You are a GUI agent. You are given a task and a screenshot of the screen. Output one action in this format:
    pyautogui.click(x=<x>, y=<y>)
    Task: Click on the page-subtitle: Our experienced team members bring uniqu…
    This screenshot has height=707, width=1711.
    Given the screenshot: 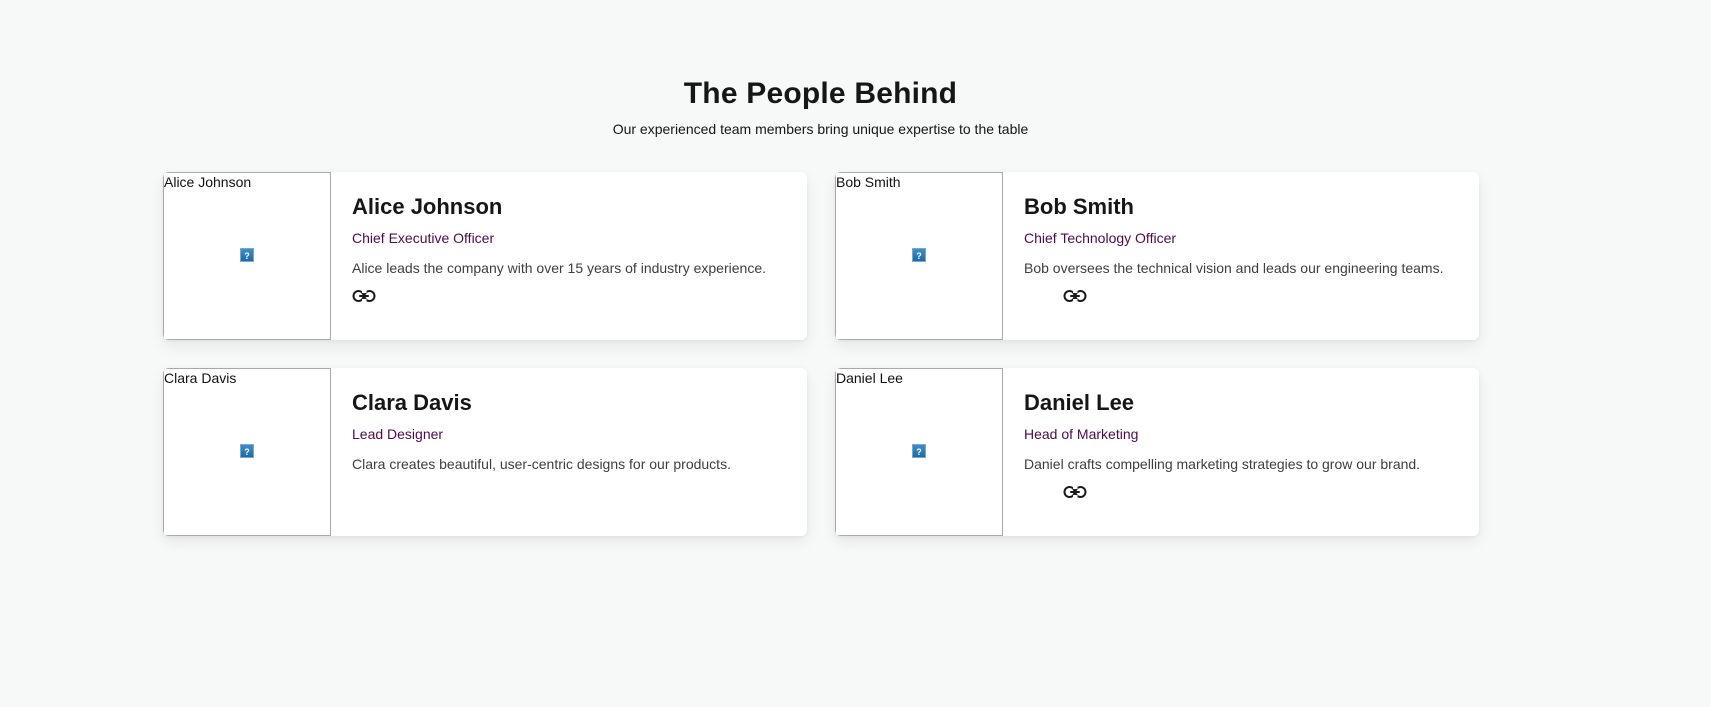 What is the action you would take?
    pyautogui.click(x=820, y=129)
    